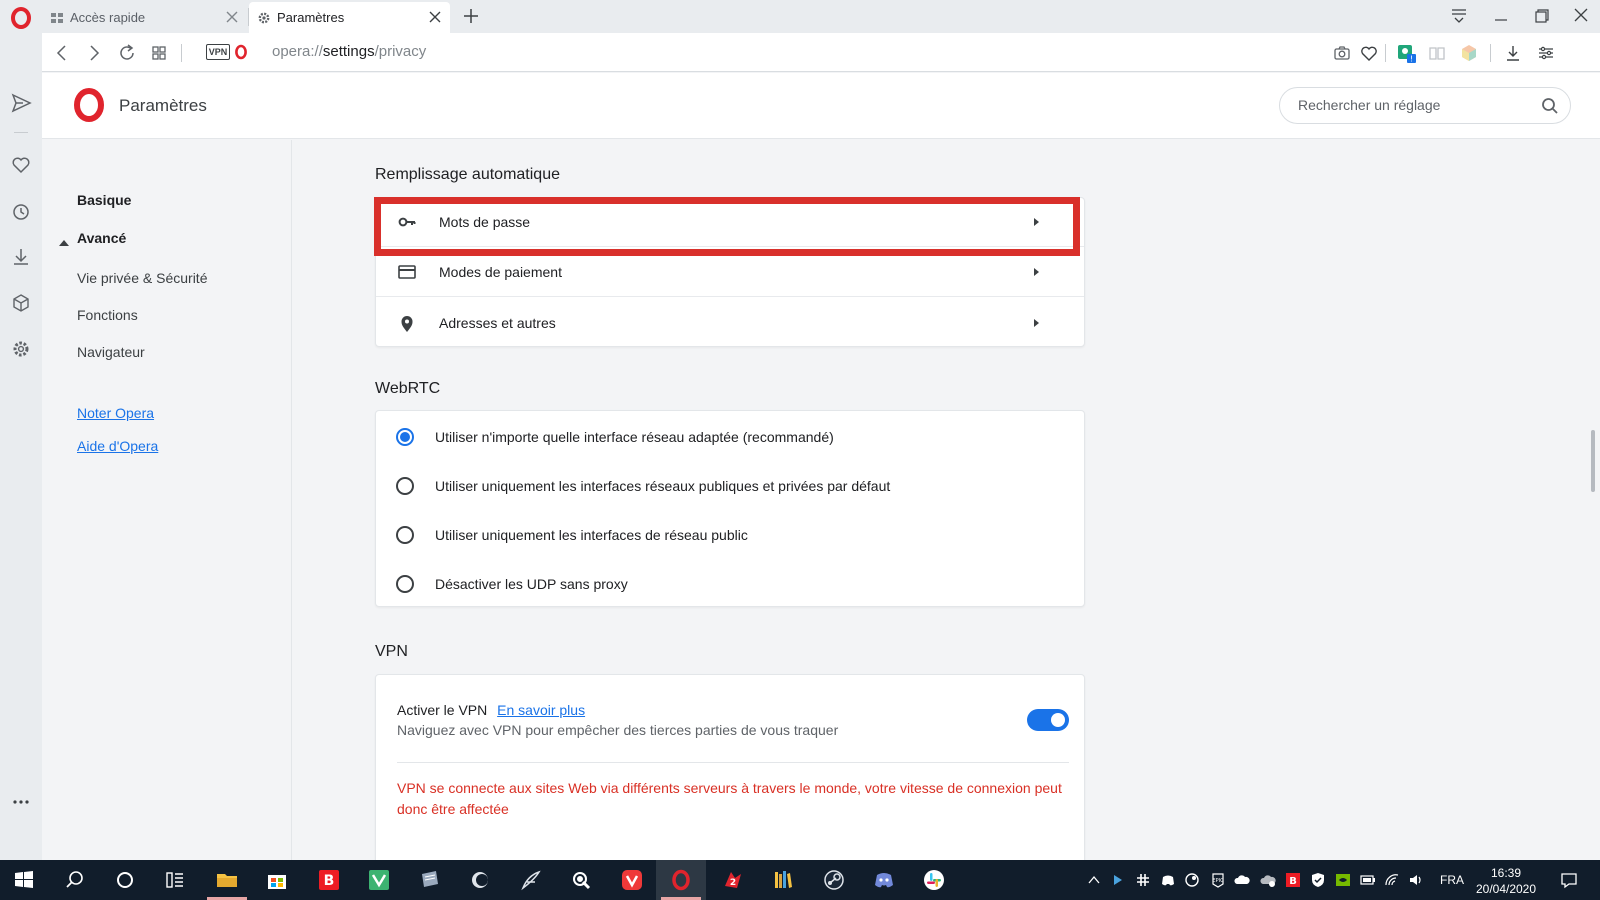 This screenshot has height=900, width=1600. I want to click on webrtc-option-label: Désactiver les UDP sans proxy, so click(531, 583).